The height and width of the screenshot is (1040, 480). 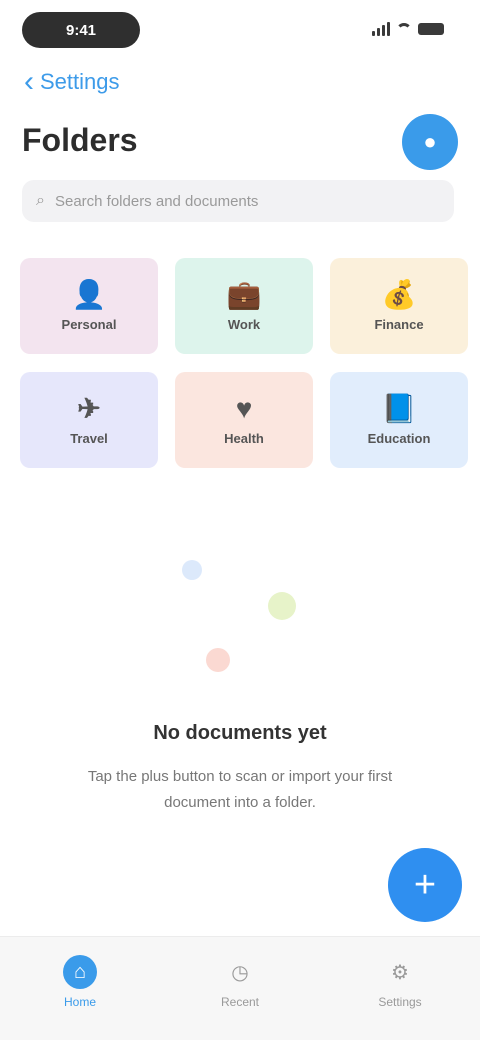 What do you see at coordinates (240, 1002) in the screenshot?
I see `tab-label: Recent` at bounding box center [240, 1002].